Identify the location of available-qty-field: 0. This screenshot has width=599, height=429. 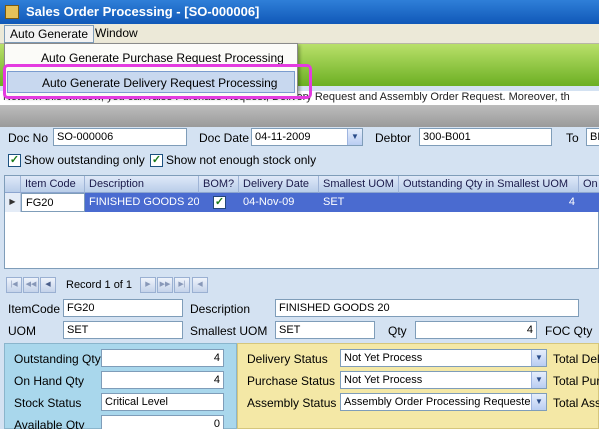
(162, 422).